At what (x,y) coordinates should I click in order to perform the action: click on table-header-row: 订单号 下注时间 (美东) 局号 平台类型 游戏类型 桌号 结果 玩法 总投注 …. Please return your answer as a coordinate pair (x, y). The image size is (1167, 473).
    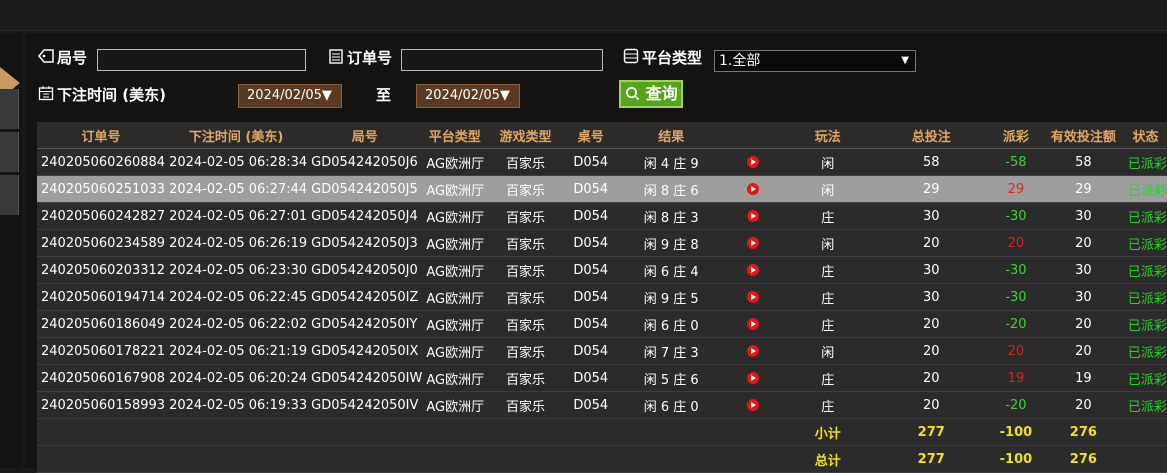
    Looking at the image, I should click on (602, 135).